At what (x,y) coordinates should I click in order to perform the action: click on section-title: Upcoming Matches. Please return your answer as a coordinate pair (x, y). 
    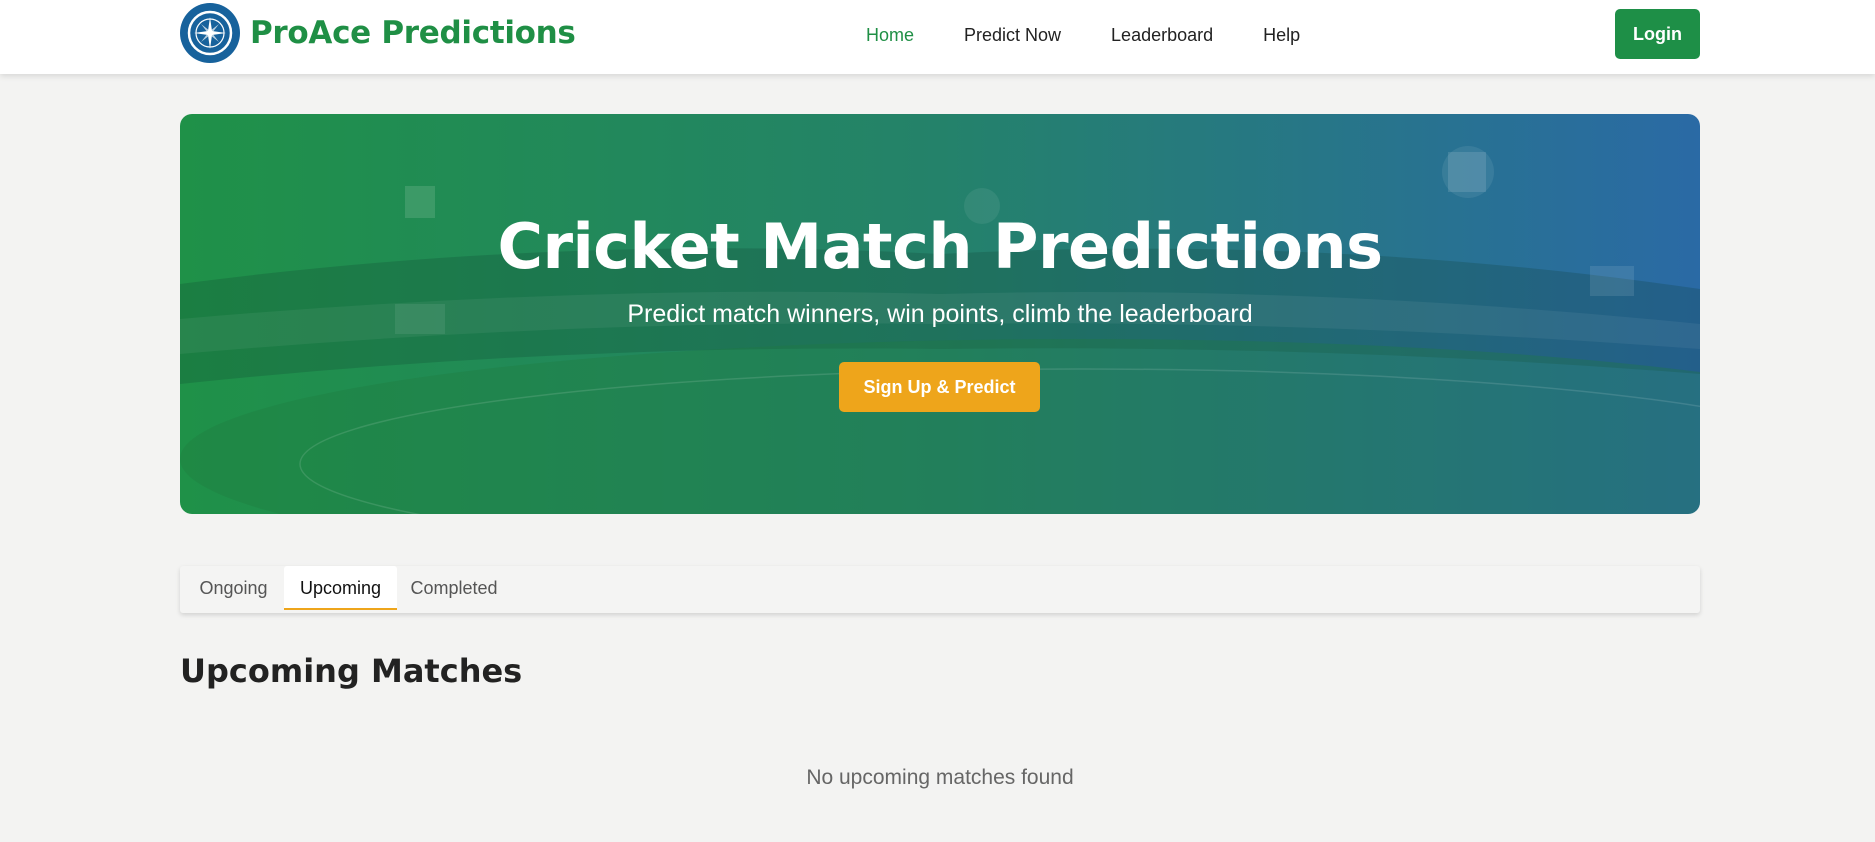
    Looking at the image, I should click on (351, 671).